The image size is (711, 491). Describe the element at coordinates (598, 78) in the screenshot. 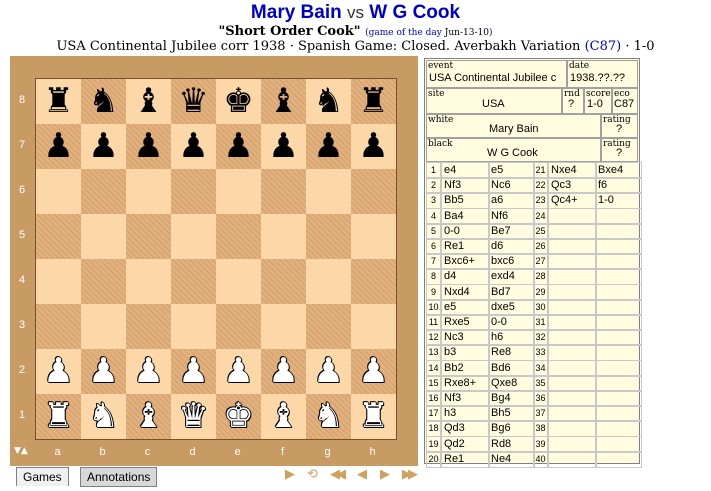

I see `date-value: 1938.??.??` at that location.